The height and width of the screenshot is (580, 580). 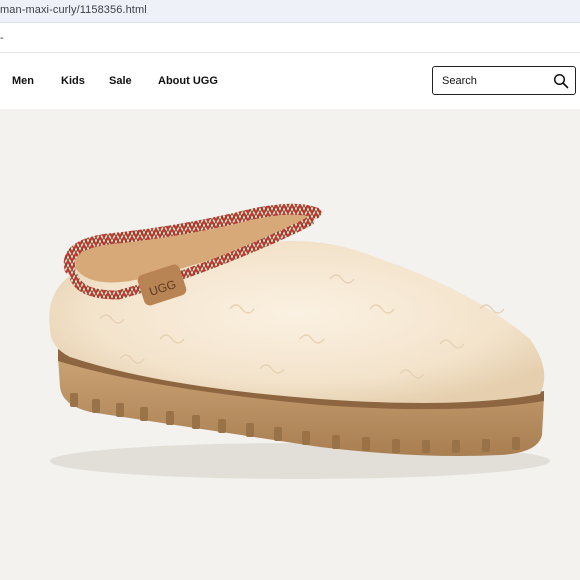 What do you see at coordinates (120, 81) in the screenshot?
I see `nav-item-sale: Sale` at bounding box center [120, 81].